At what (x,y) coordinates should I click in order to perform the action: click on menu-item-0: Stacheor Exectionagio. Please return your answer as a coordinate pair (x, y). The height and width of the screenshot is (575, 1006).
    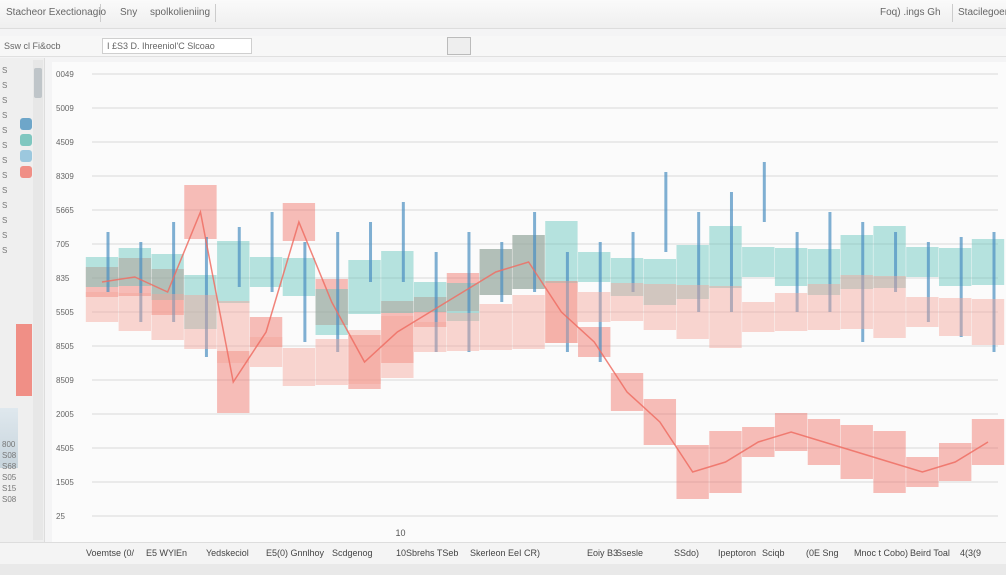
    Looking at the image, I should click on (56, 12).